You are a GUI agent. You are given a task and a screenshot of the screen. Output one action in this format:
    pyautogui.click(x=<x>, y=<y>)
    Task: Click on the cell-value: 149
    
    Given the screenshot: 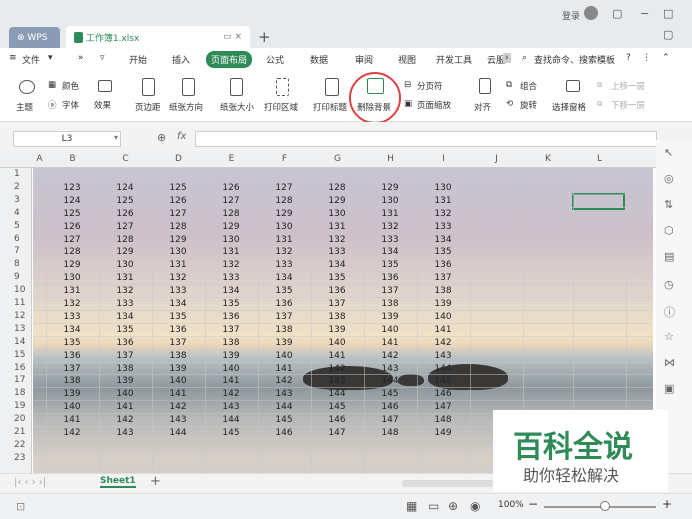 What is the action you would take?
    pyautogui.click(x=443, y=433)
    